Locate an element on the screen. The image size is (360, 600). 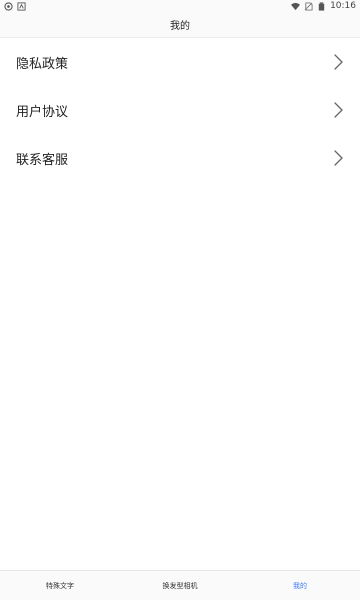
status-right: 10:16 is located at coordinates (323, 6).